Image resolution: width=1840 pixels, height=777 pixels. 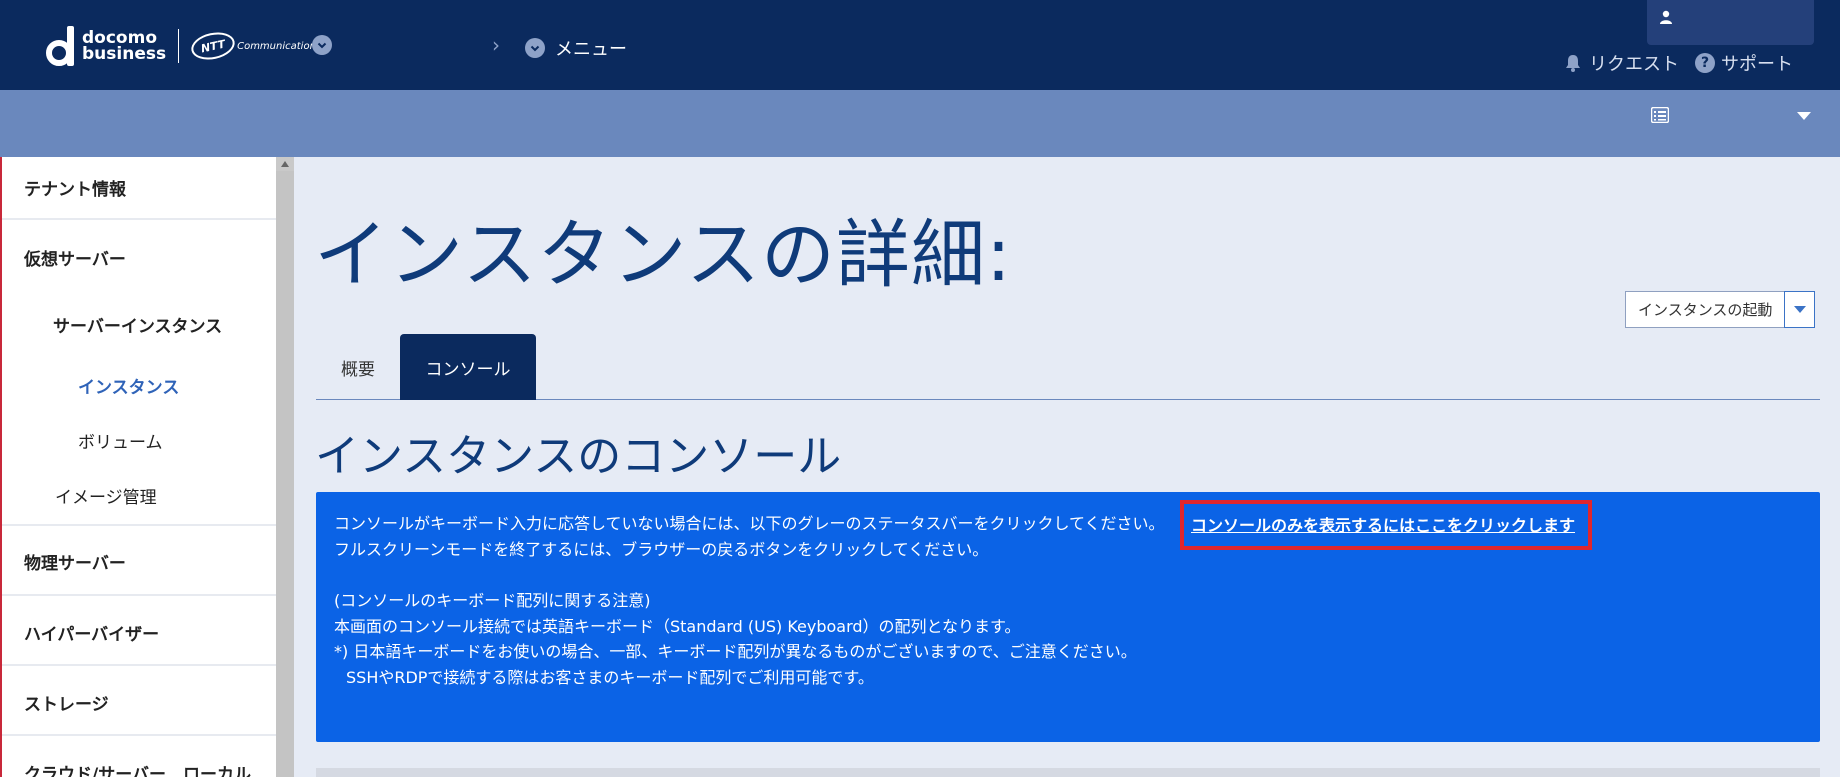 What do you see at coordinates (1705, 63) in the screenshot?
I see `question-icon: ?` at bounding box center [1705, 63].